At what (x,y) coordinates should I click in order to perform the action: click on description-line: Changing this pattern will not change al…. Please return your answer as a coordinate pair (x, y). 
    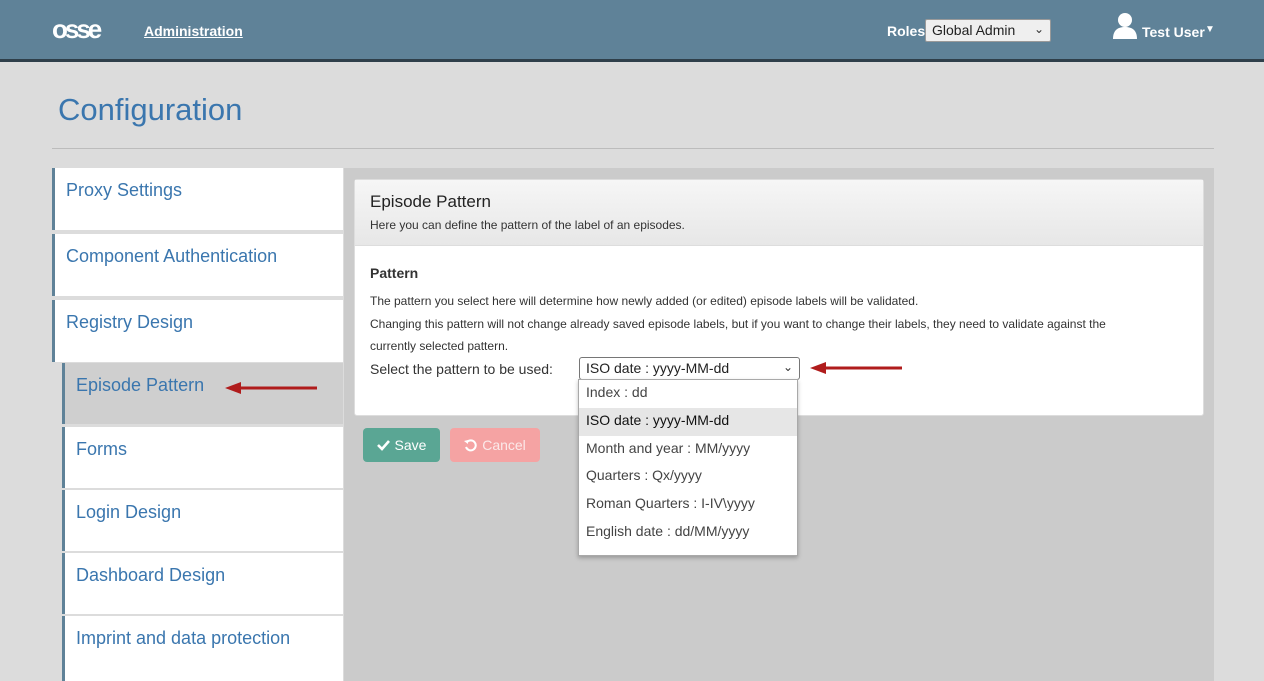
    Looking at the image, I should click on (738, 324).